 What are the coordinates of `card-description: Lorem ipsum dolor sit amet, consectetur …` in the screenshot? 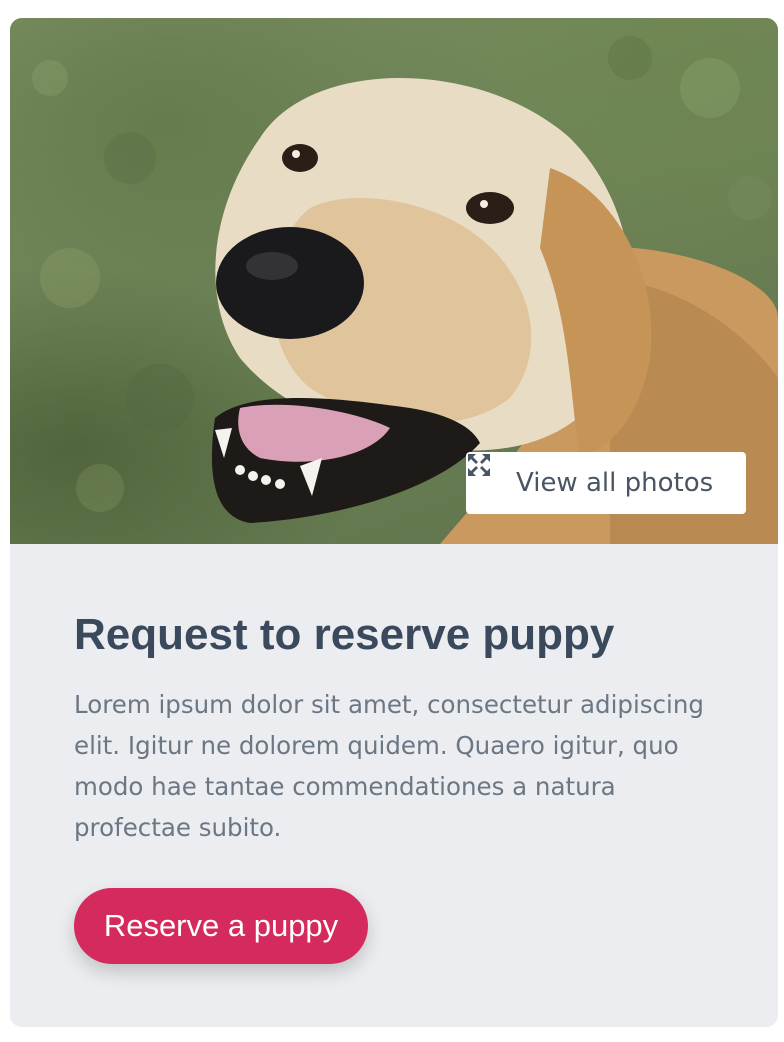 It's located at (389, 766).